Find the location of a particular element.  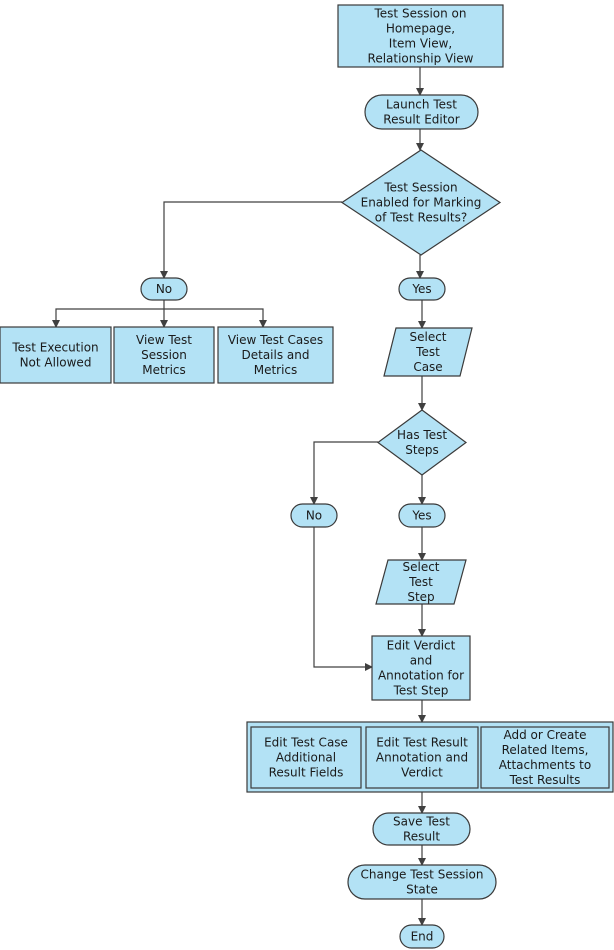

node-label: Edit Test Result is located at coordinates (422, 743).